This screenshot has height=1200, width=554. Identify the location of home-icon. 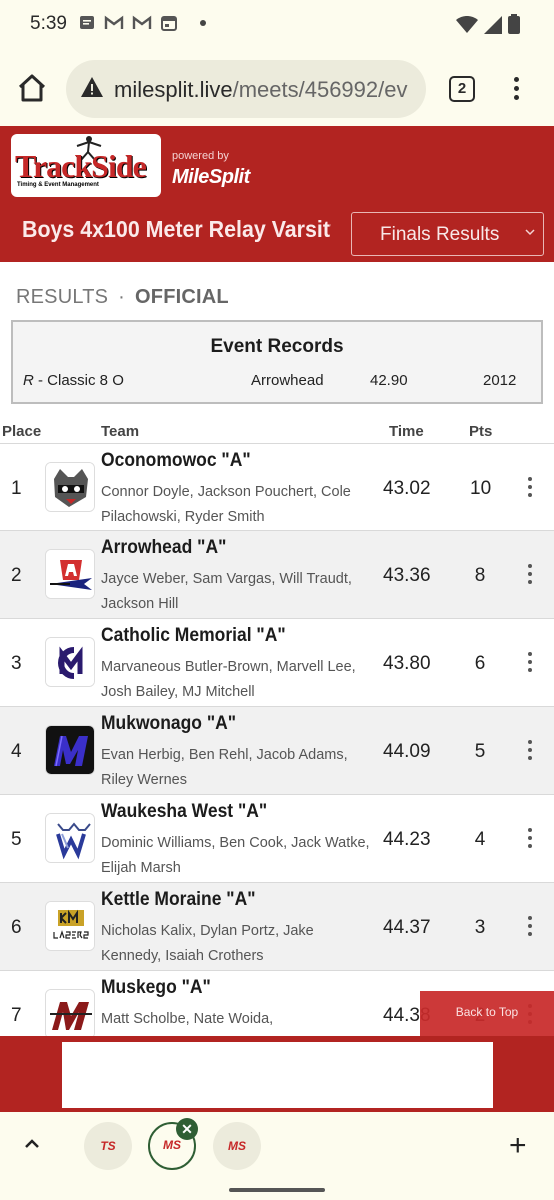
(32, 88).